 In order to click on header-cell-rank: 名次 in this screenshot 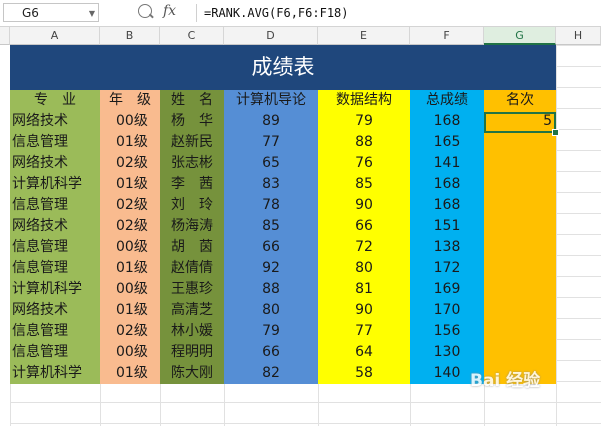, I will do `click(520, 100)`.